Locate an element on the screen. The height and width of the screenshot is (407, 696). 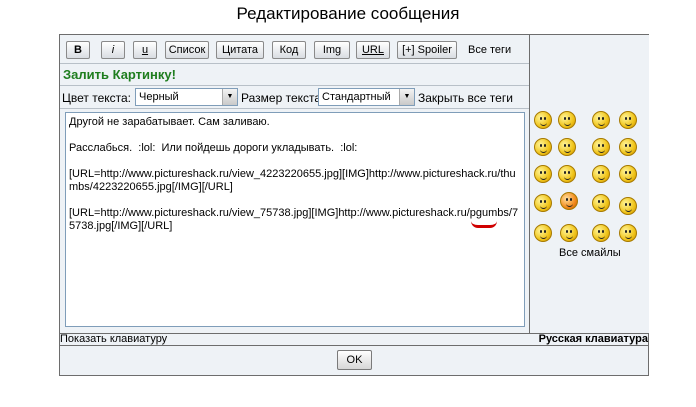
grin-icon is located at coordinates (601, 120).